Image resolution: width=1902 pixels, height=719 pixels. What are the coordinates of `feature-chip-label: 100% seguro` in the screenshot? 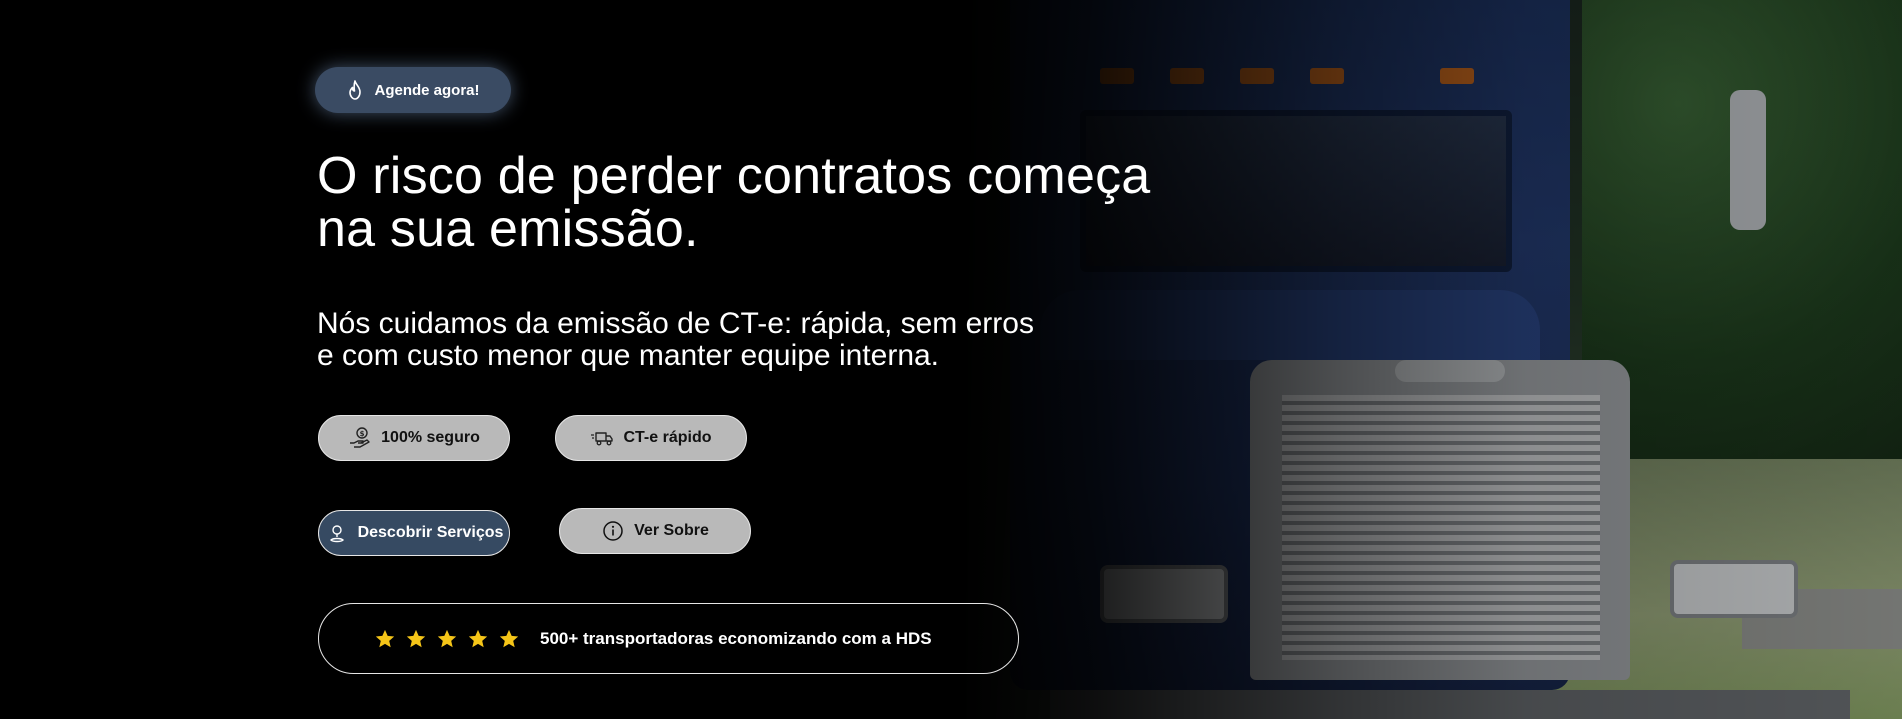 It's located at (430, 437).